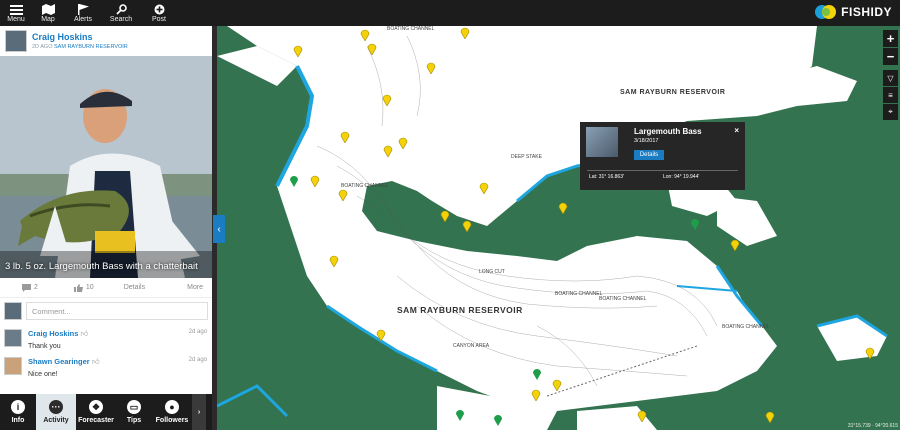  Describe the element at coordinates (53, 333) in the screenshot. I see `commenter-name-text: Craig Hoskins` at that location.